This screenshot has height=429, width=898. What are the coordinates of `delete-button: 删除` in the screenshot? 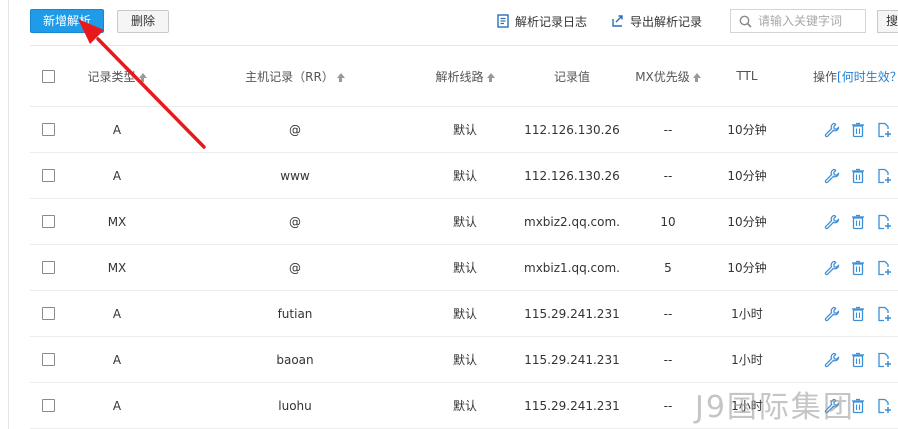 It's located at (143, 21).